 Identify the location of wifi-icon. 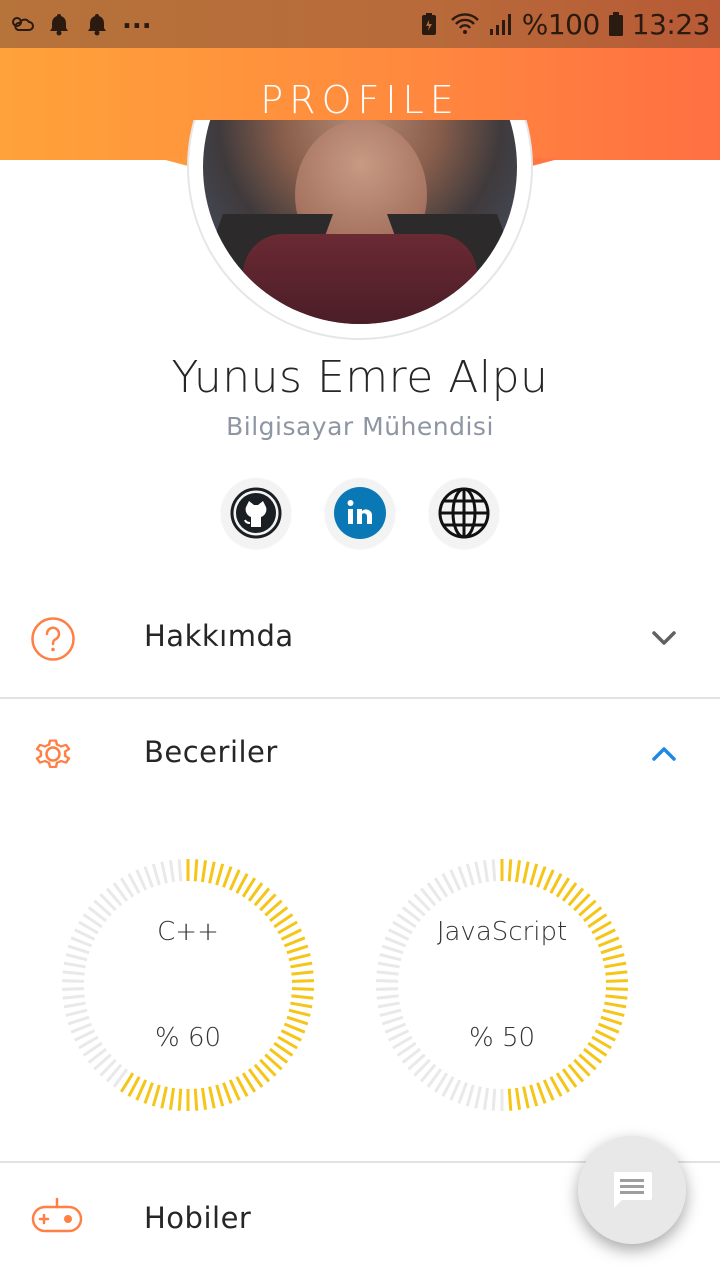
(464, 23).